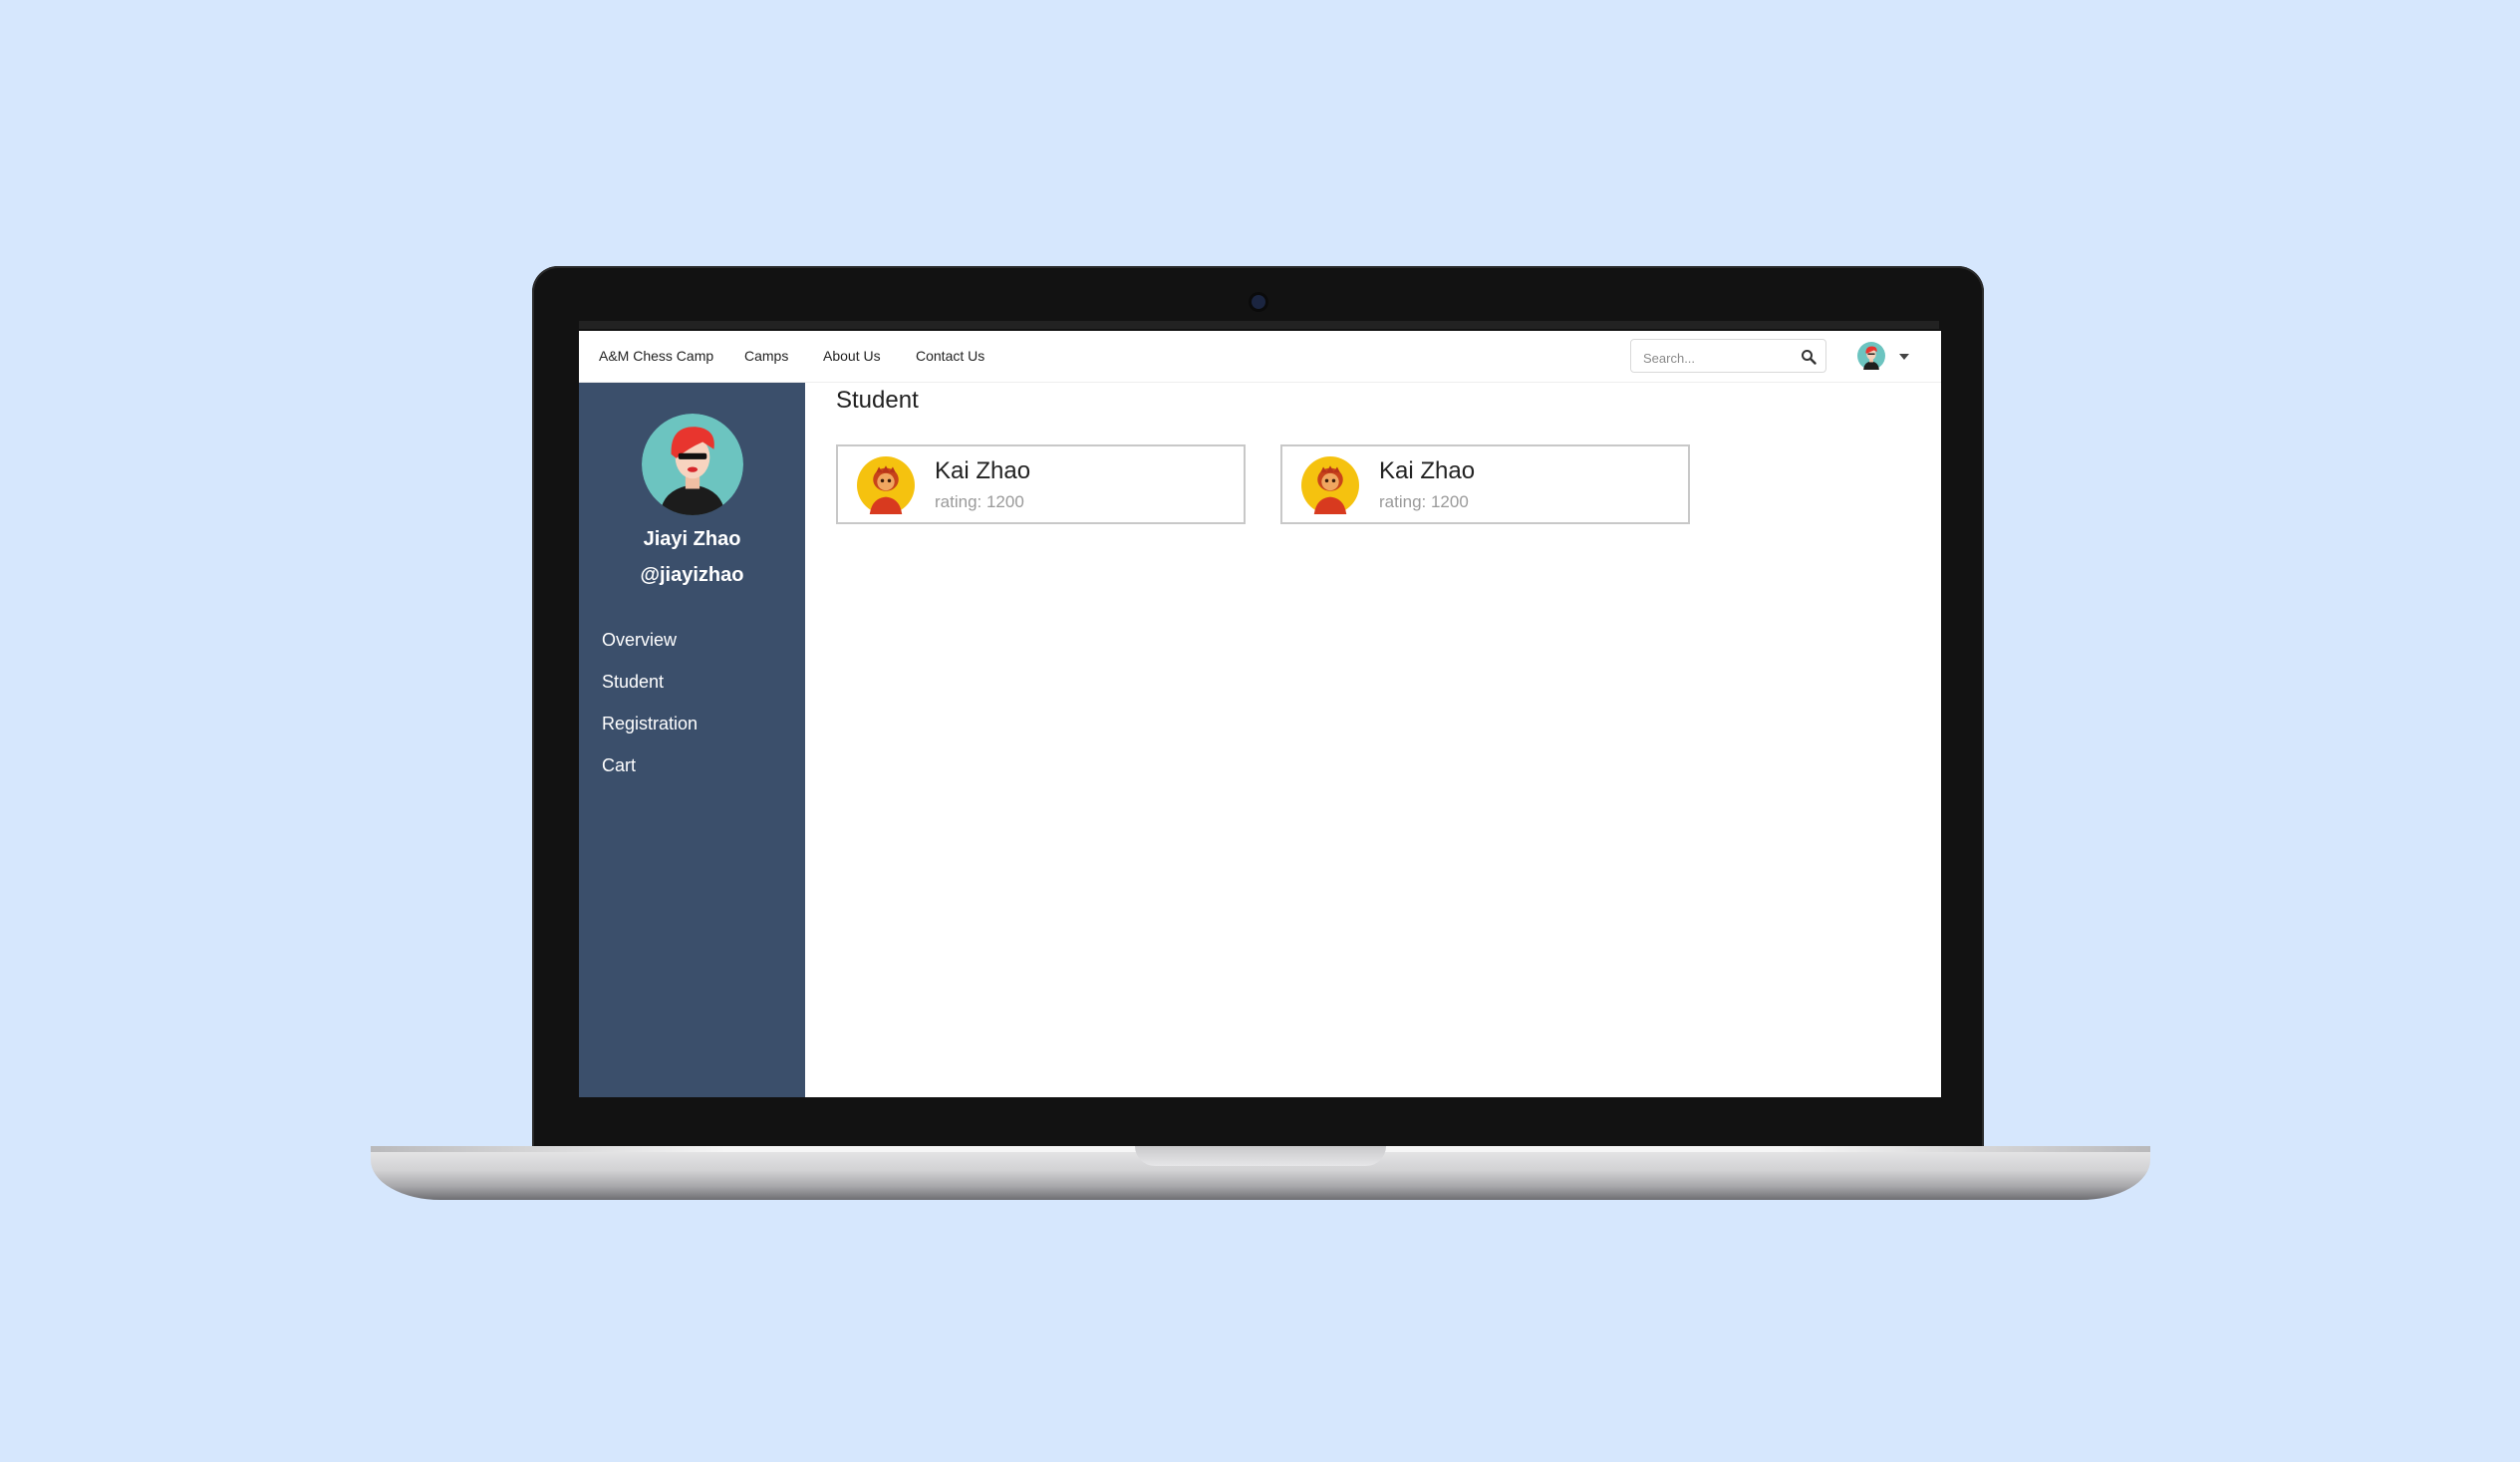 The height and width of the screenshot is (1462, 2520). I want to click on search-icon, so click(1809, 357).